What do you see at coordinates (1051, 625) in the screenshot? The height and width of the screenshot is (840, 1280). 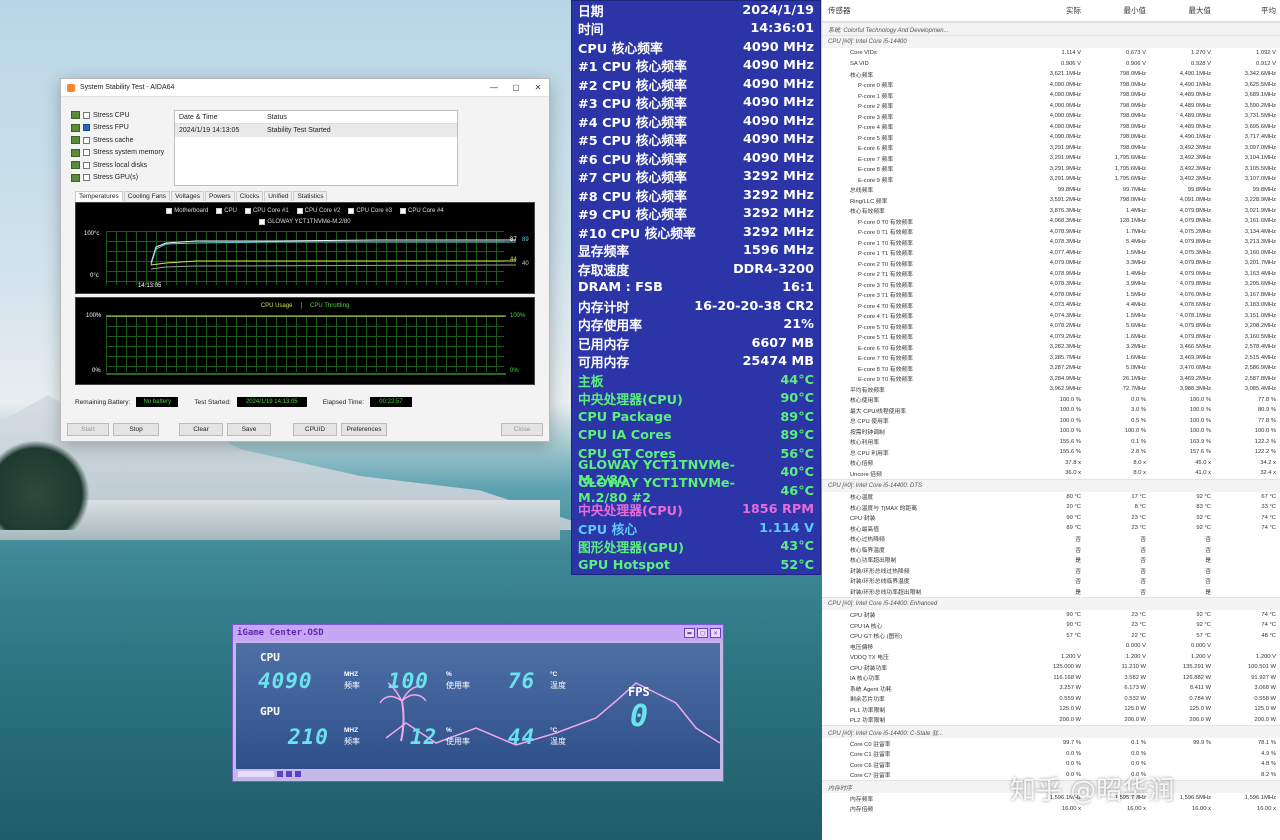 I see `table-row: CPU IA 核心 90 °C 23 °C 92 °C 74 °C` at bounding box center [1051, 625].